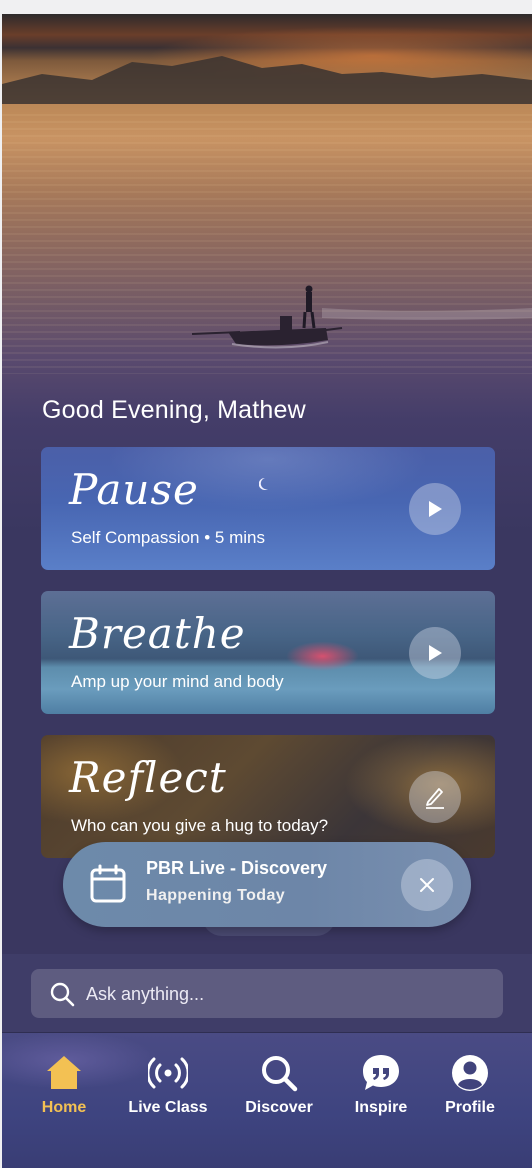 The height and width of the screenshot is (1168, 532). What do you see at coordinates (237, 868) in the screenshot?
I see `toast-title: PBR Live - Discovery` at bounding box center [237, 868].